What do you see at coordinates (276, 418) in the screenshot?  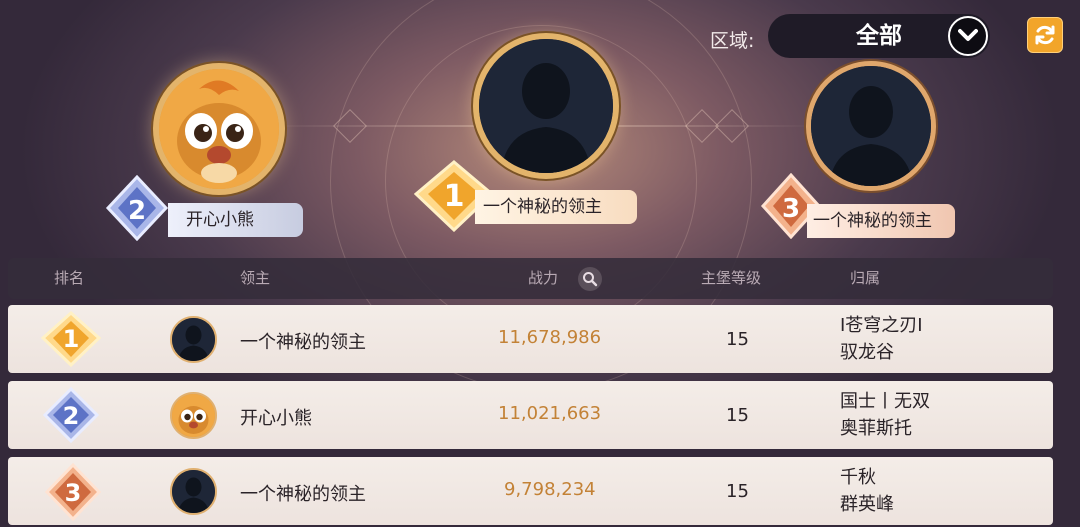 I see `lord-name: 开心小熊` at bounding box center [276, 418].